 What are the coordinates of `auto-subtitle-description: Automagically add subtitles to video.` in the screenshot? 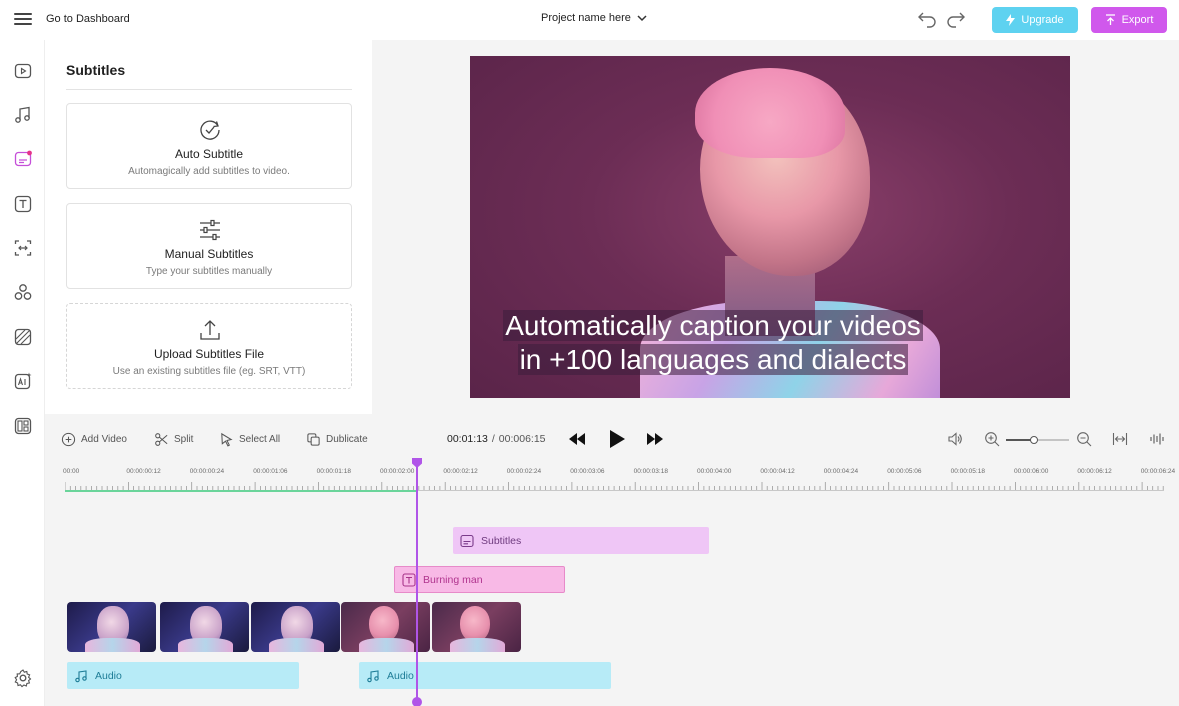 It's located at (209, 171).